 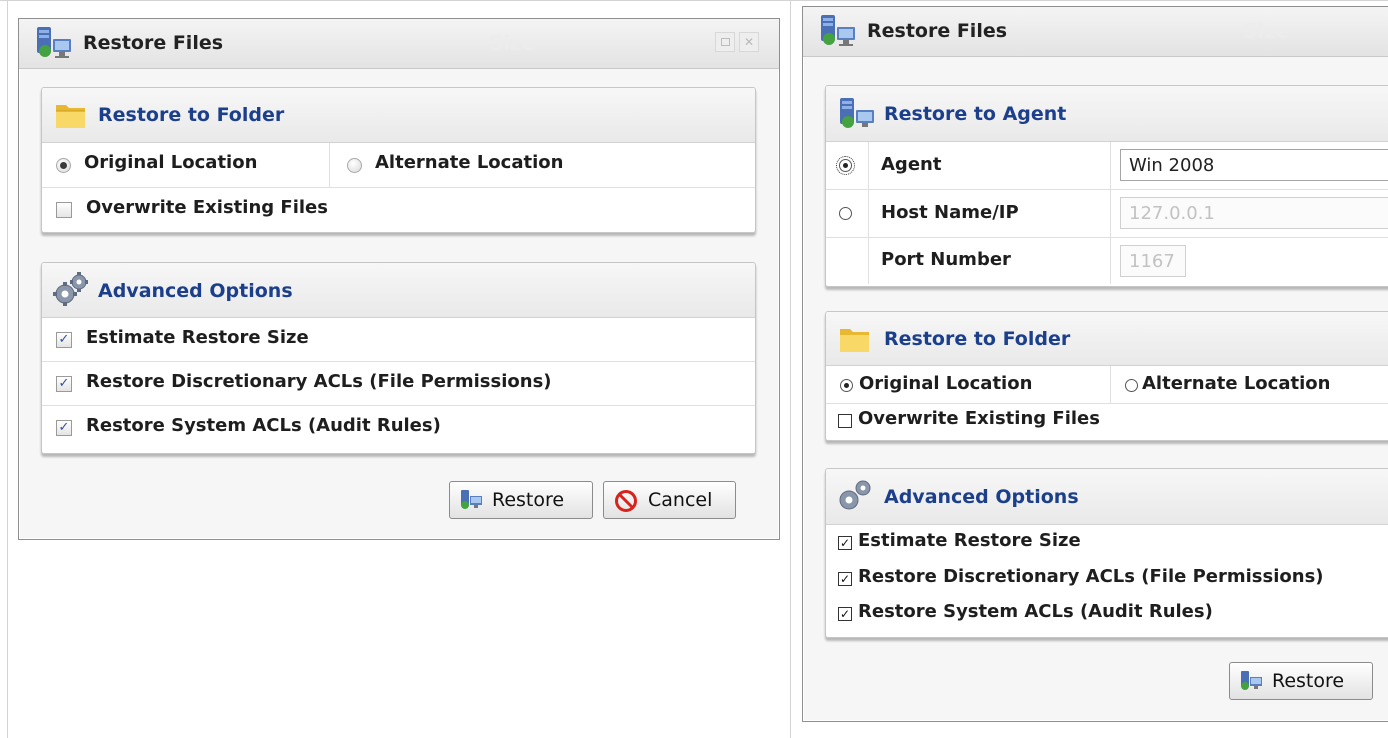 I want to click on close-icon: ✕, so click(x=749, y=42).